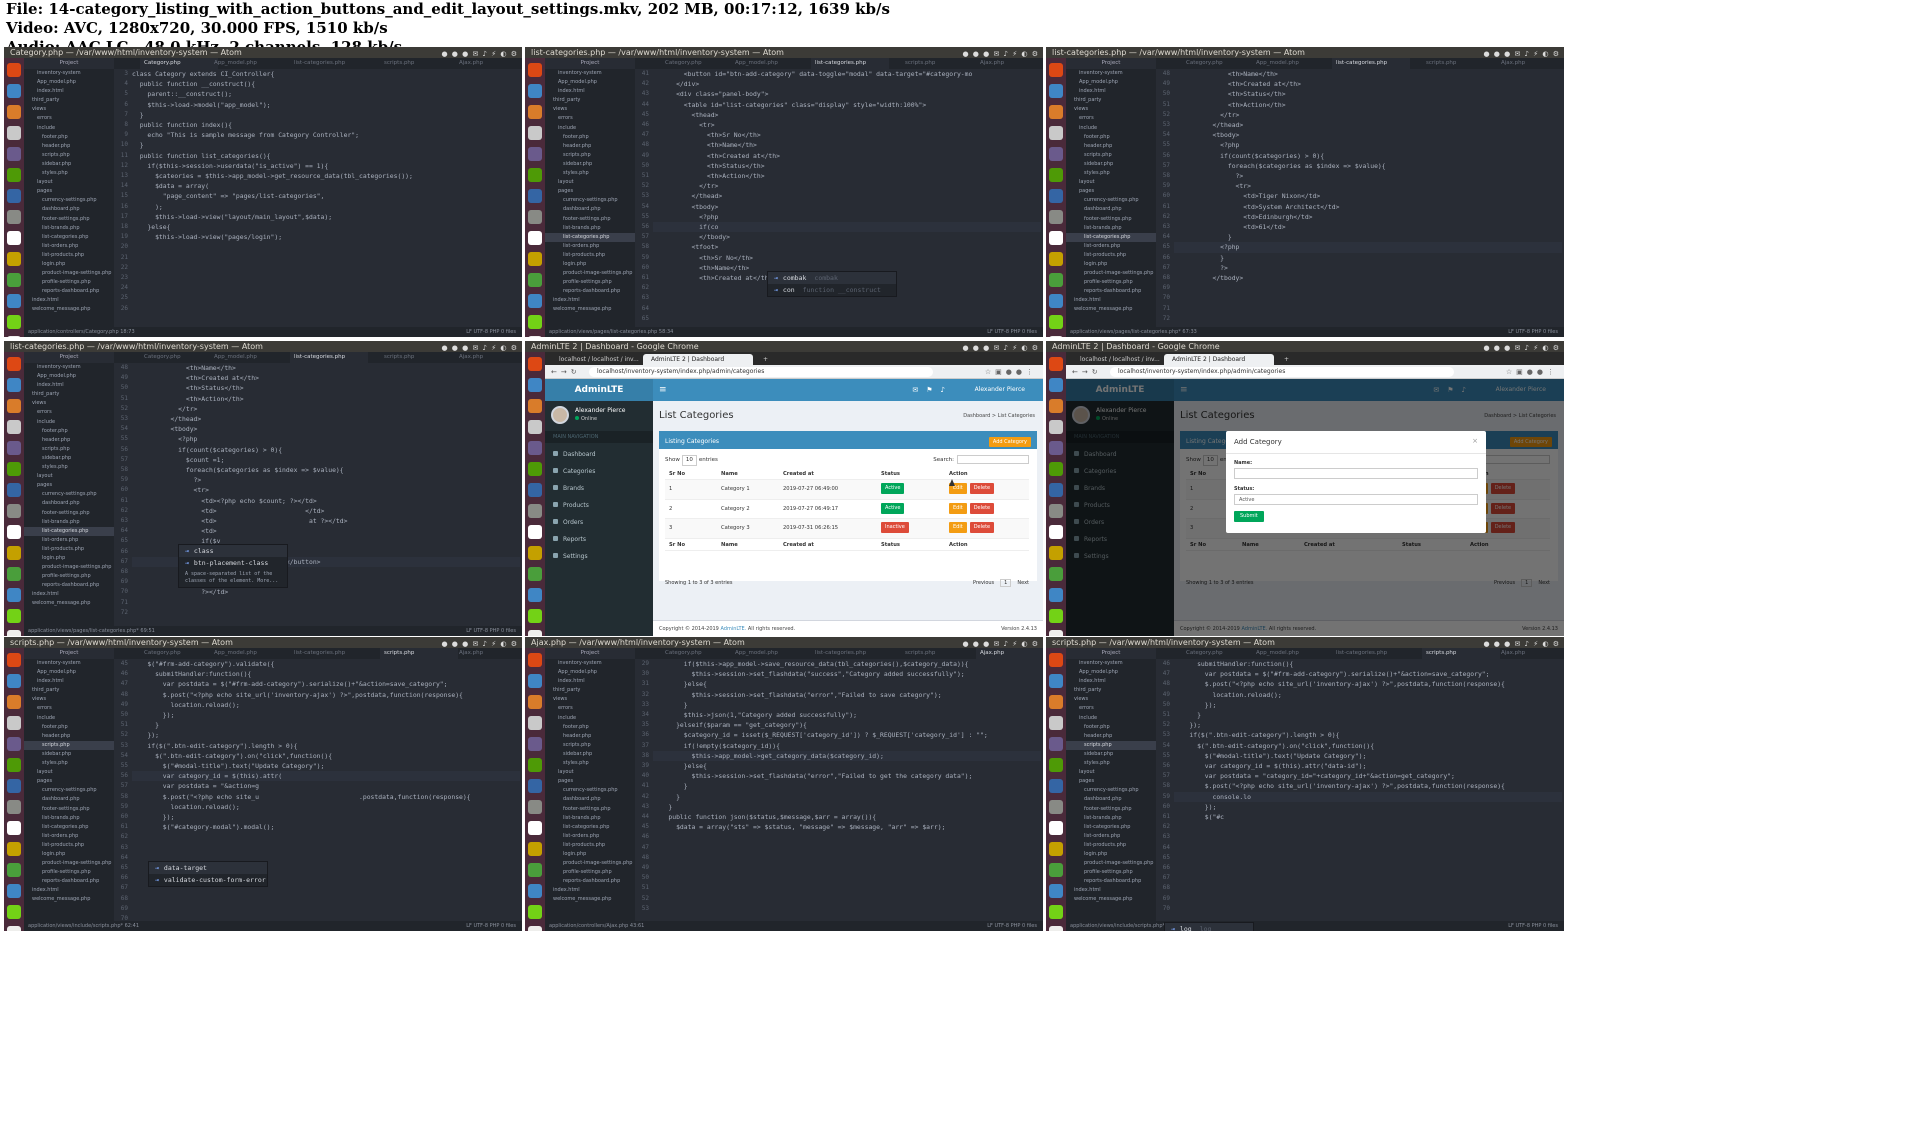 This screenshot has height=1143, width=1919. What do you see at coordinates (1461, 653) in the screenshot?
I see `editor-tab: scripts.php` at bounding box center [1461, 653].